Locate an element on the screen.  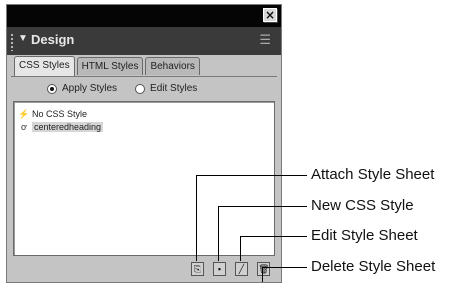
callout-line-delete-vertical is located at coordinates (262, 274).